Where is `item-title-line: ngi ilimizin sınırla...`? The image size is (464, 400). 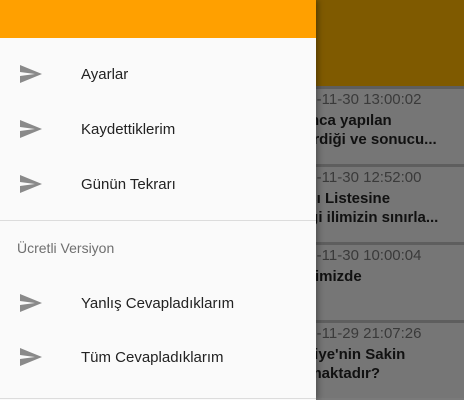 item-title-line: ngi ilimizin sınırla... is located at coordinates (369, 217).